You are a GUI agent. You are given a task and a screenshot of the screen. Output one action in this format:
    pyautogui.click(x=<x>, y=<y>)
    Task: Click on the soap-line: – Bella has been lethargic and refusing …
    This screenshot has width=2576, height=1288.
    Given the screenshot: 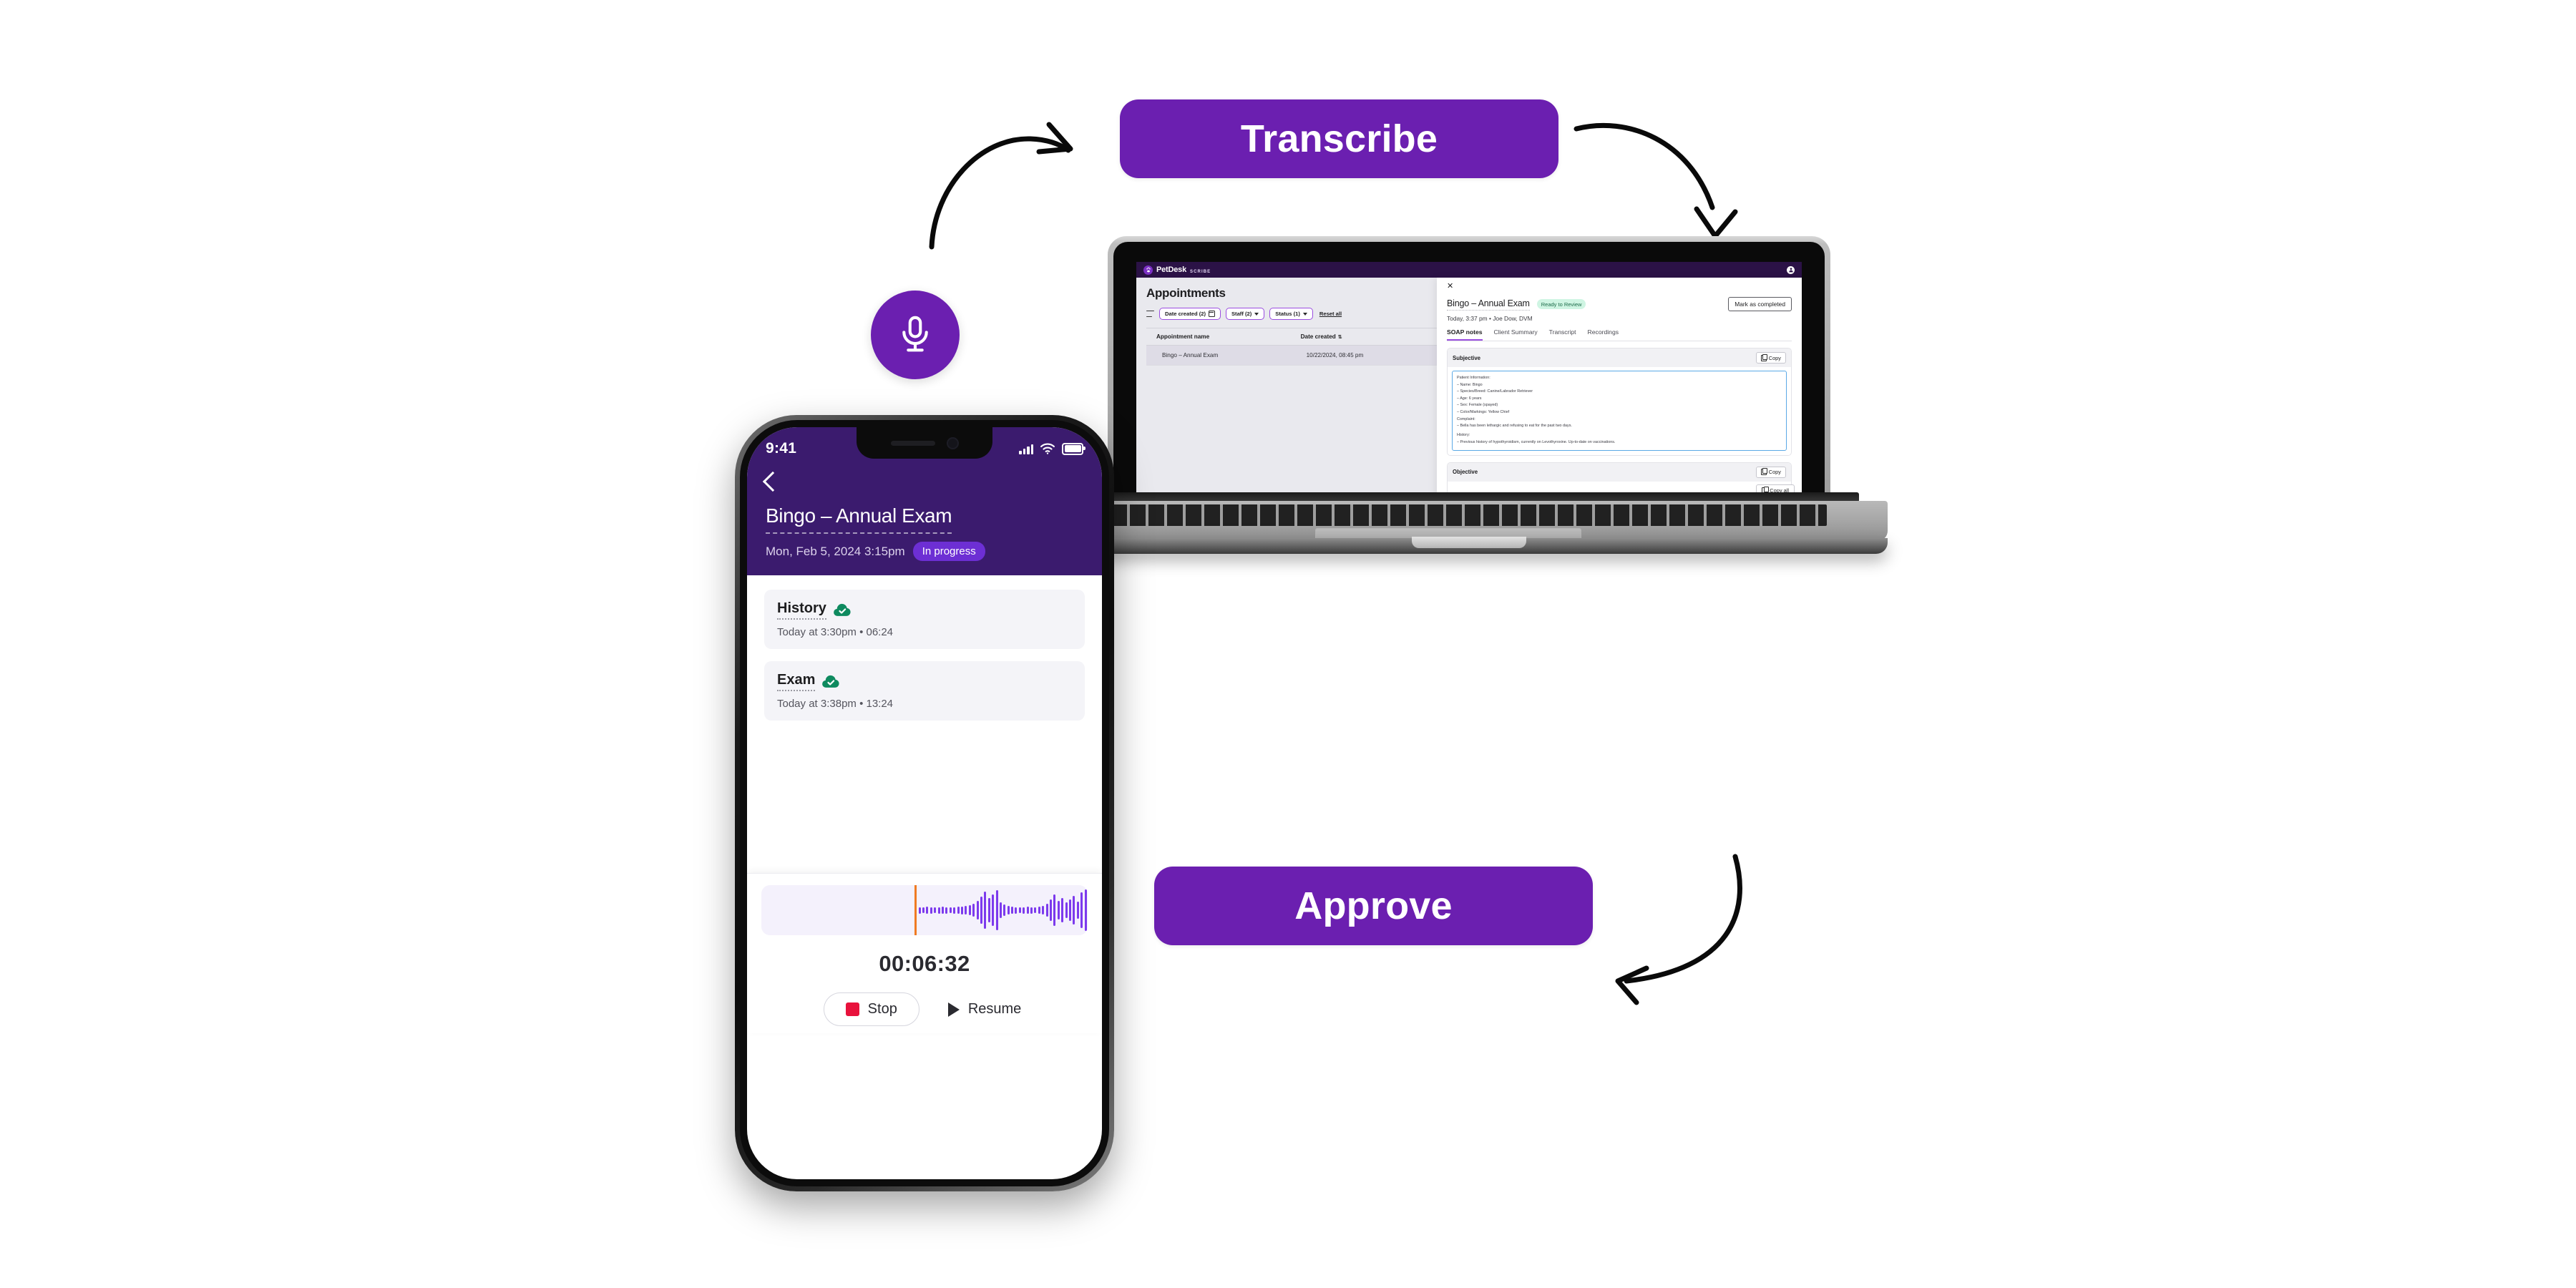 What is the action you would take?
    pyautogui.click(x=1514, y=426)
    